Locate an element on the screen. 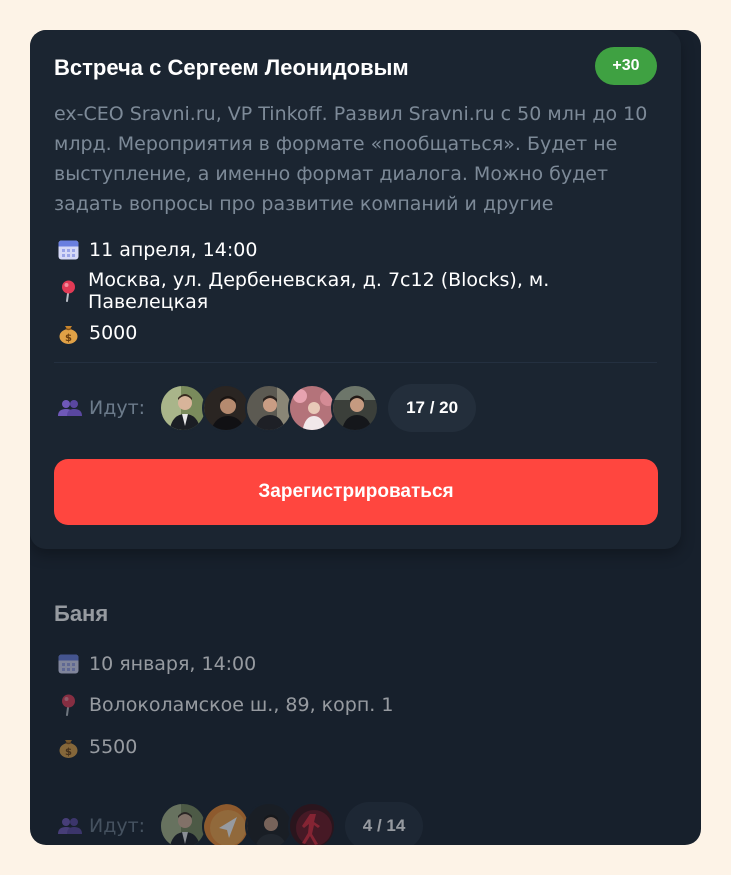 The width and height of the screenshot is (731, 875). points-badge: +30 is located at coordinates (626, 66).